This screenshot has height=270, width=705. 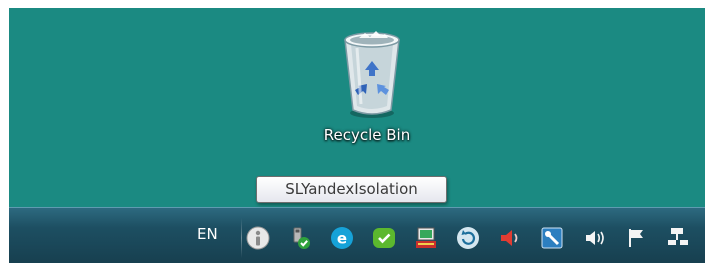 I want to click on recycle-bin-icon, so click(x=372, y=76).